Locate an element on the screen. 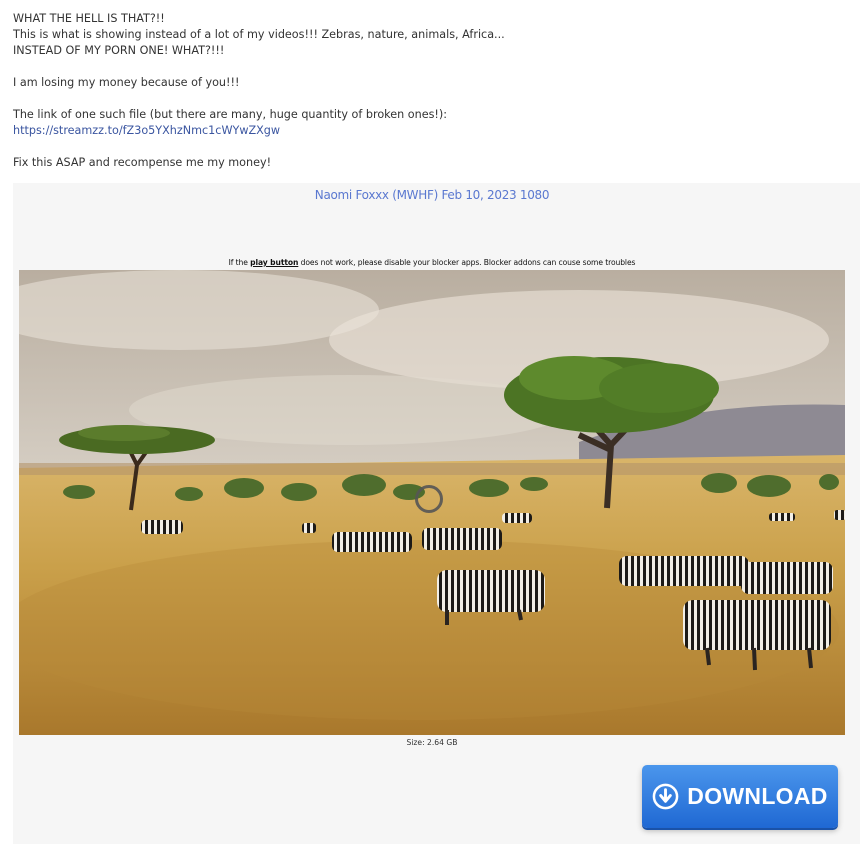  file-size: Size: 2.64 GB is located at coordinates (432, 742).